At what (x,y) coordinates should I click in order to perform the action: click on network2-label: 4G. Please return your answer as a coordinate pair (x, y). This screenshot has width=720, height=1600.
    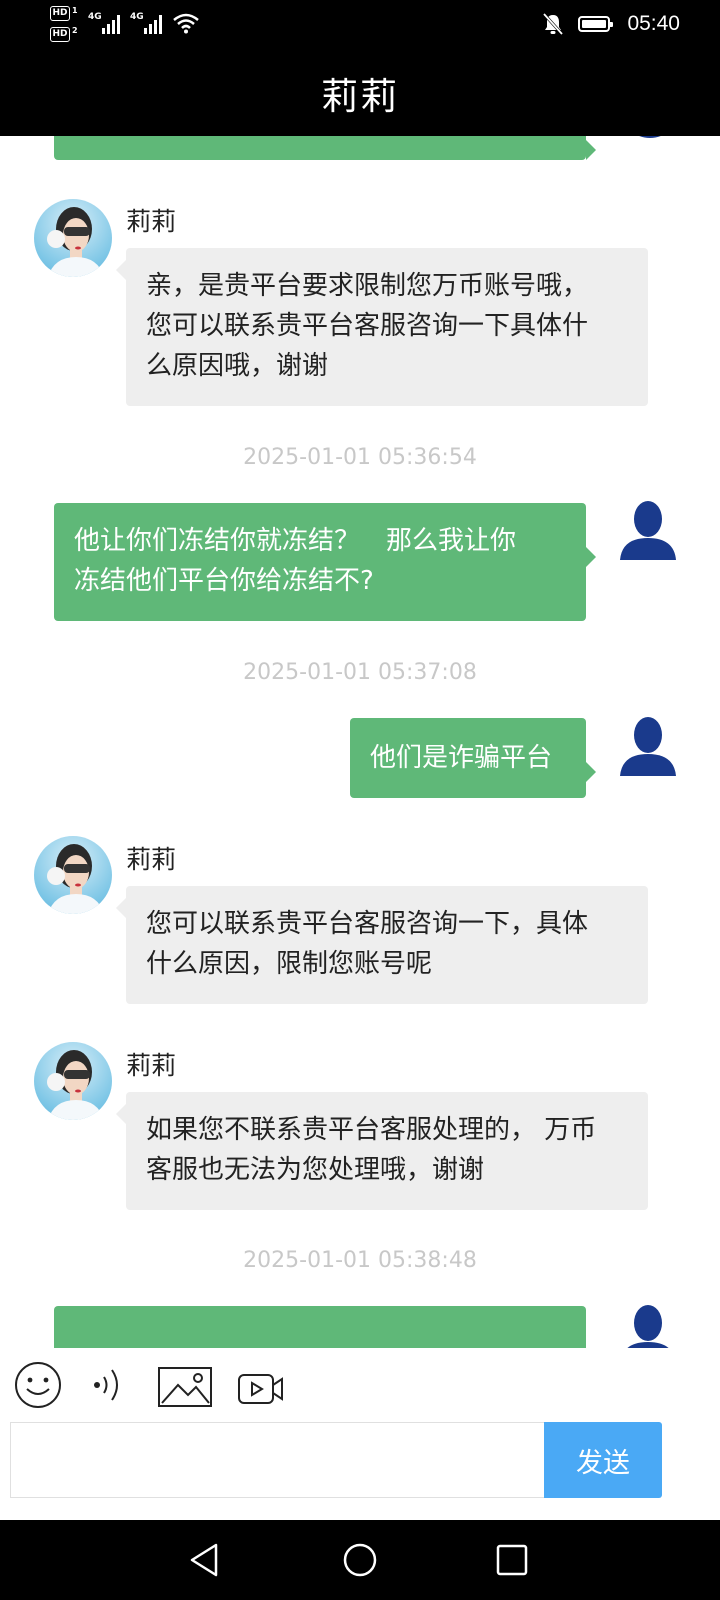
    Looking at the image, I should click on (137, 17).